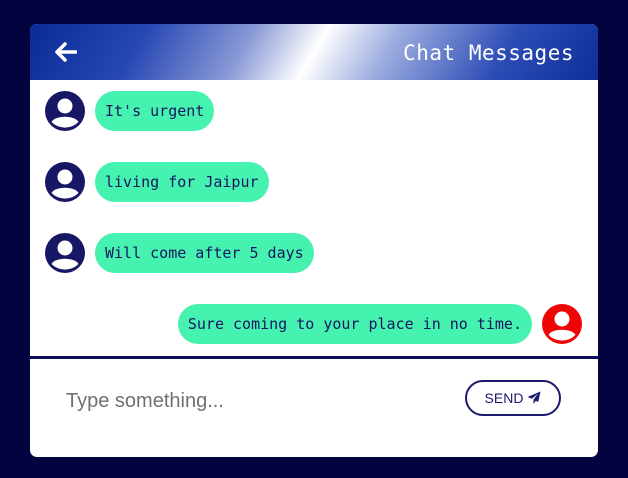 This screenshot has width=628, height=478. What do you see at coordinates (182, 182) in the screenshot?
I see `message-bubble: living for Jaipur` at bounding box center [182, 182].